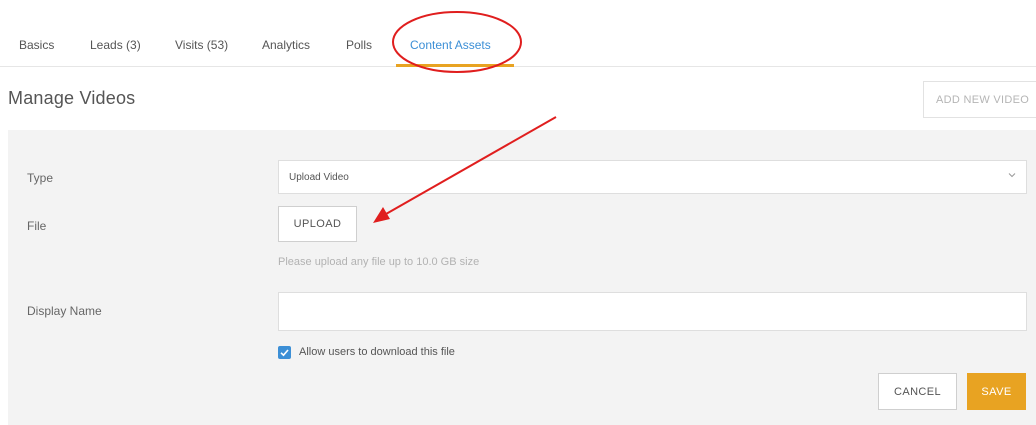 This screenshot has height=425, width=1036. Describe the element at coordinates (979, 99) in the screenshot. I see `add-new-video-button: ADD NEW VIDEO` at that location.